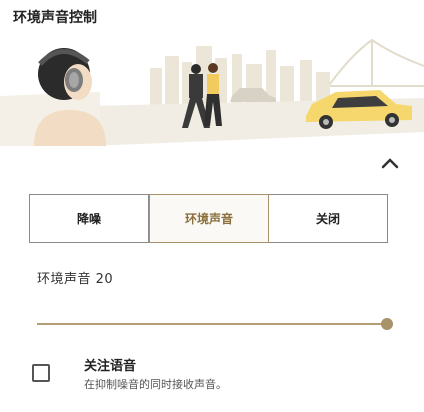  Describe the element at coordinates (89, 218) in the screenshot. I see `mode-noise-cancelling-button: 降噪` at that location.